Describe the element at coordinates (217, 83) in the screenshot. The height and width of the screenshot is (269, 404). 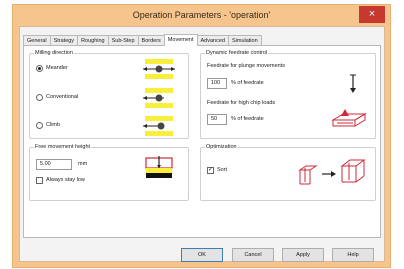
I see `plunge-feedrate-input: 100` at that location.